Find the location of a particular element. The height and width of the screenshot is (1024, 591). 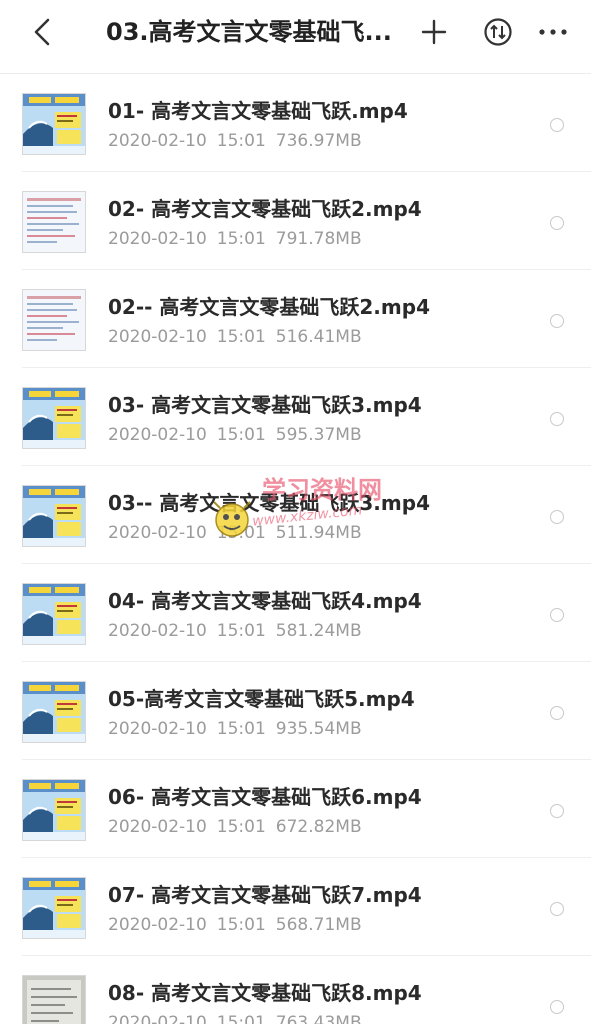

file-meta: 2020-02-10 15:01 516.41MB is located at coordinates (240, 337).